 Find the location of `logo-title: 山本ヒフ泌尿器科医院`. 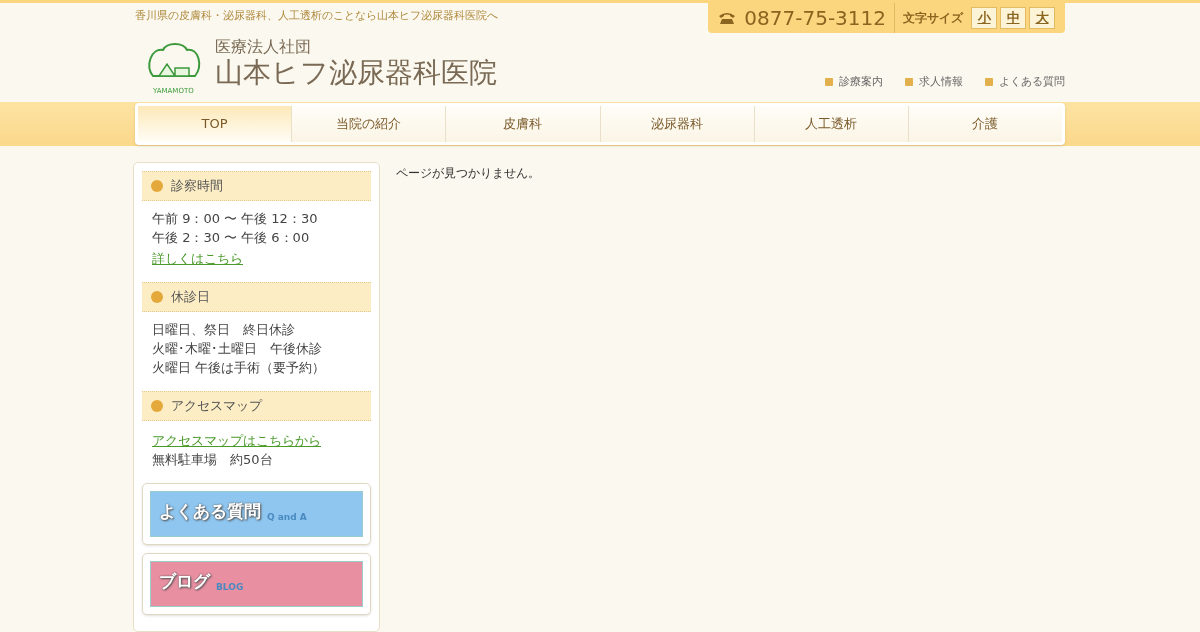

logo-title: 山本ヒフ泌尿器科医院 is located at coordinates (356, 72).